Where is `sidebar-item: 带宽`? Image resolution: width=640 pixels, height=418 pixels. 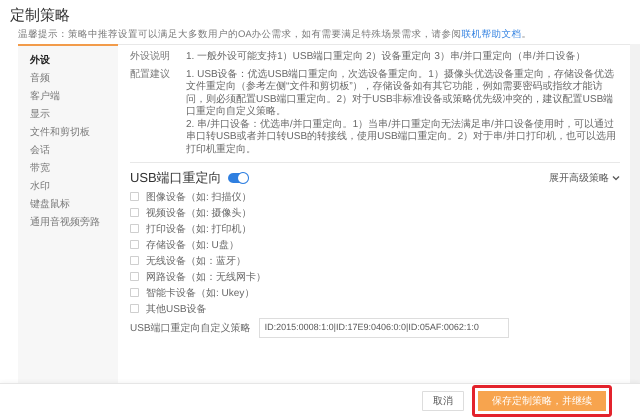
sidebar-item: 带宽 is located at coordinates (68, 169).